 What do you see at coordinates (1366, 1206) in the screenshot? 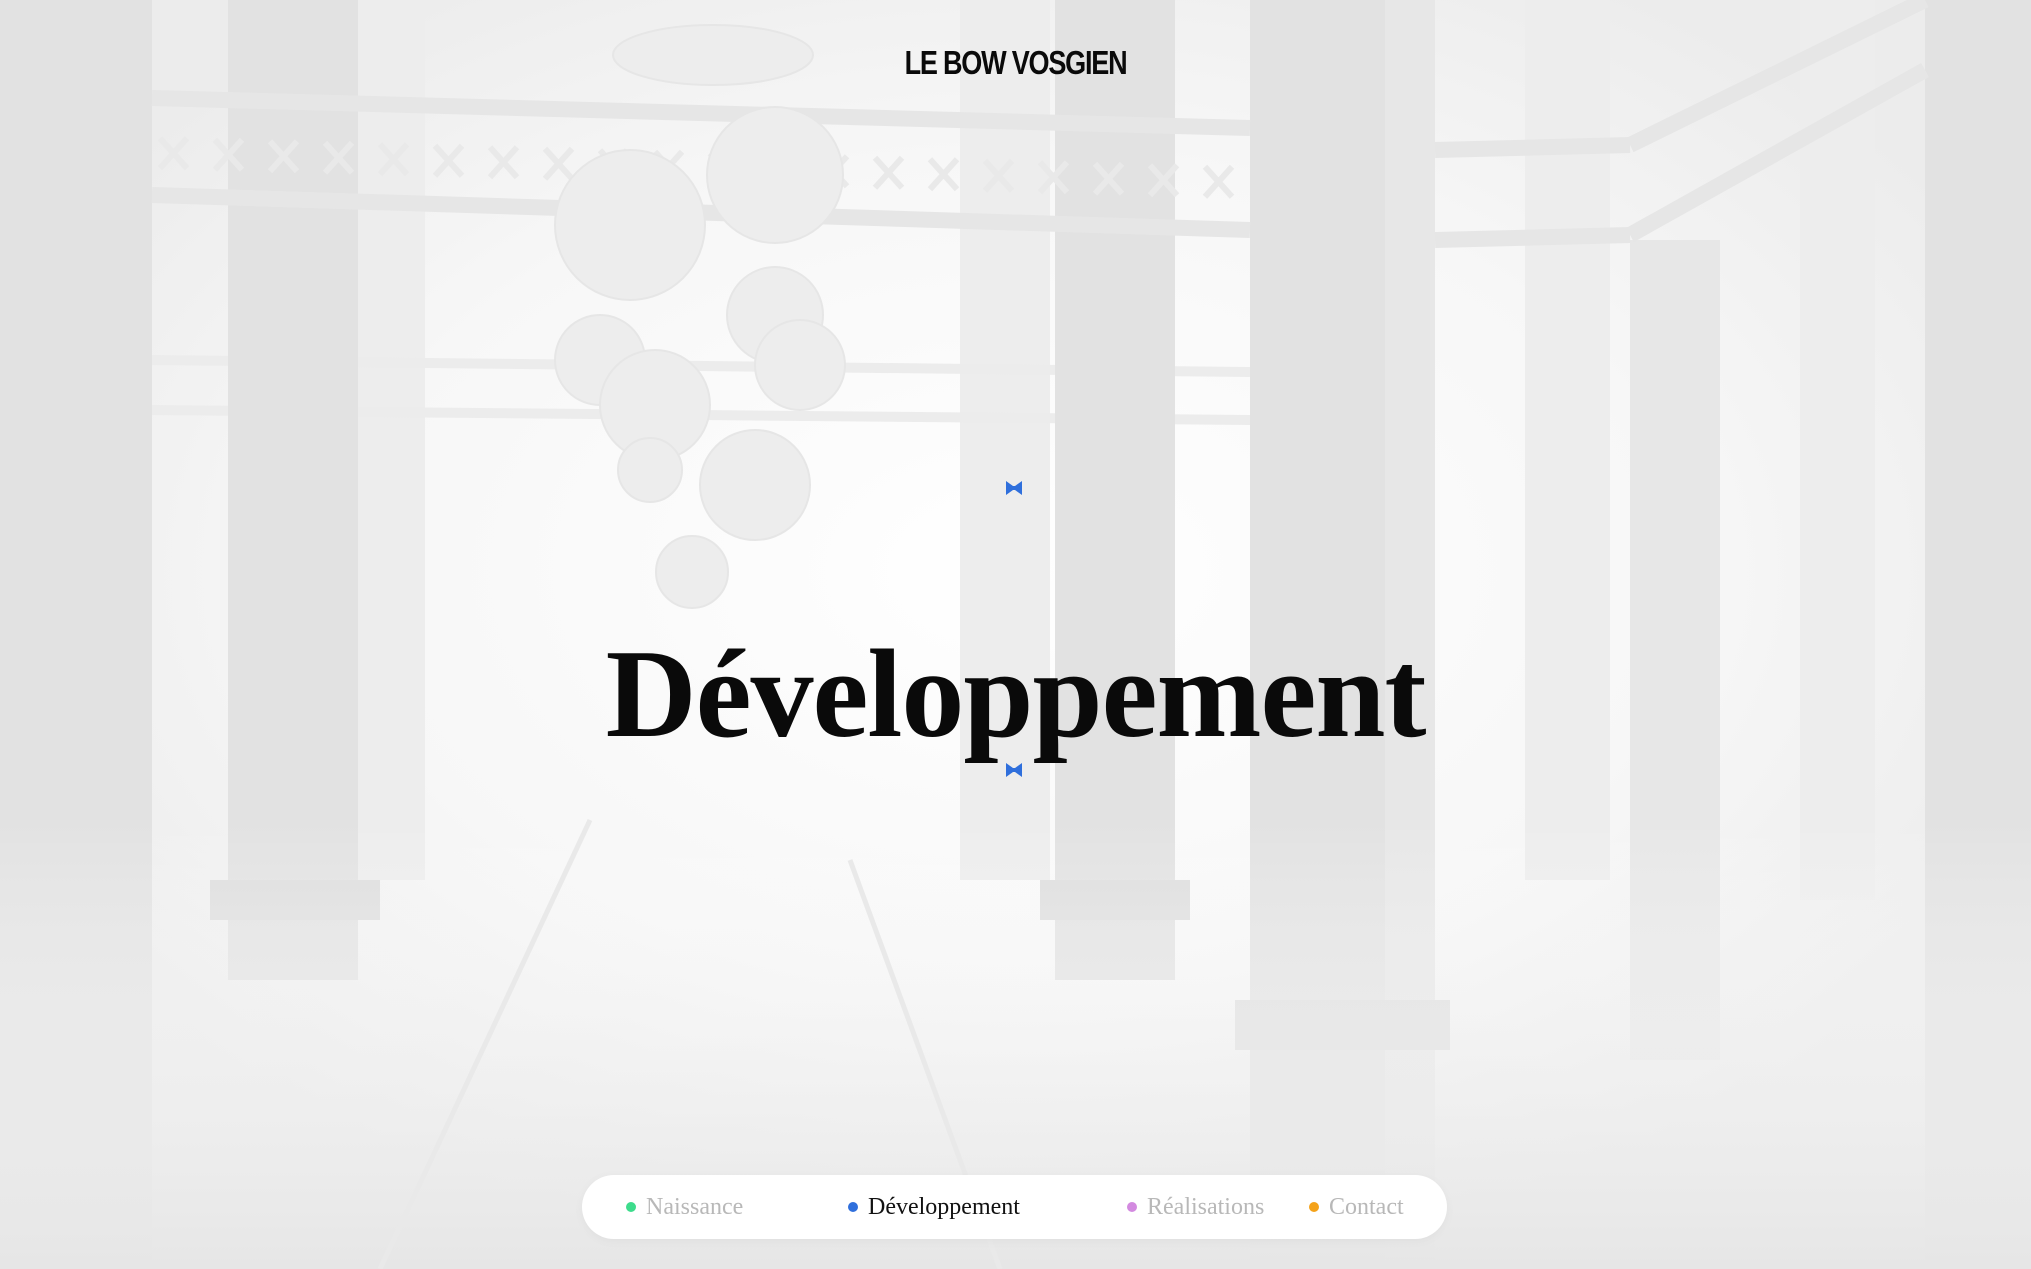
I see `nav-item-label: Contact` at bounding box center [1366, 1206].